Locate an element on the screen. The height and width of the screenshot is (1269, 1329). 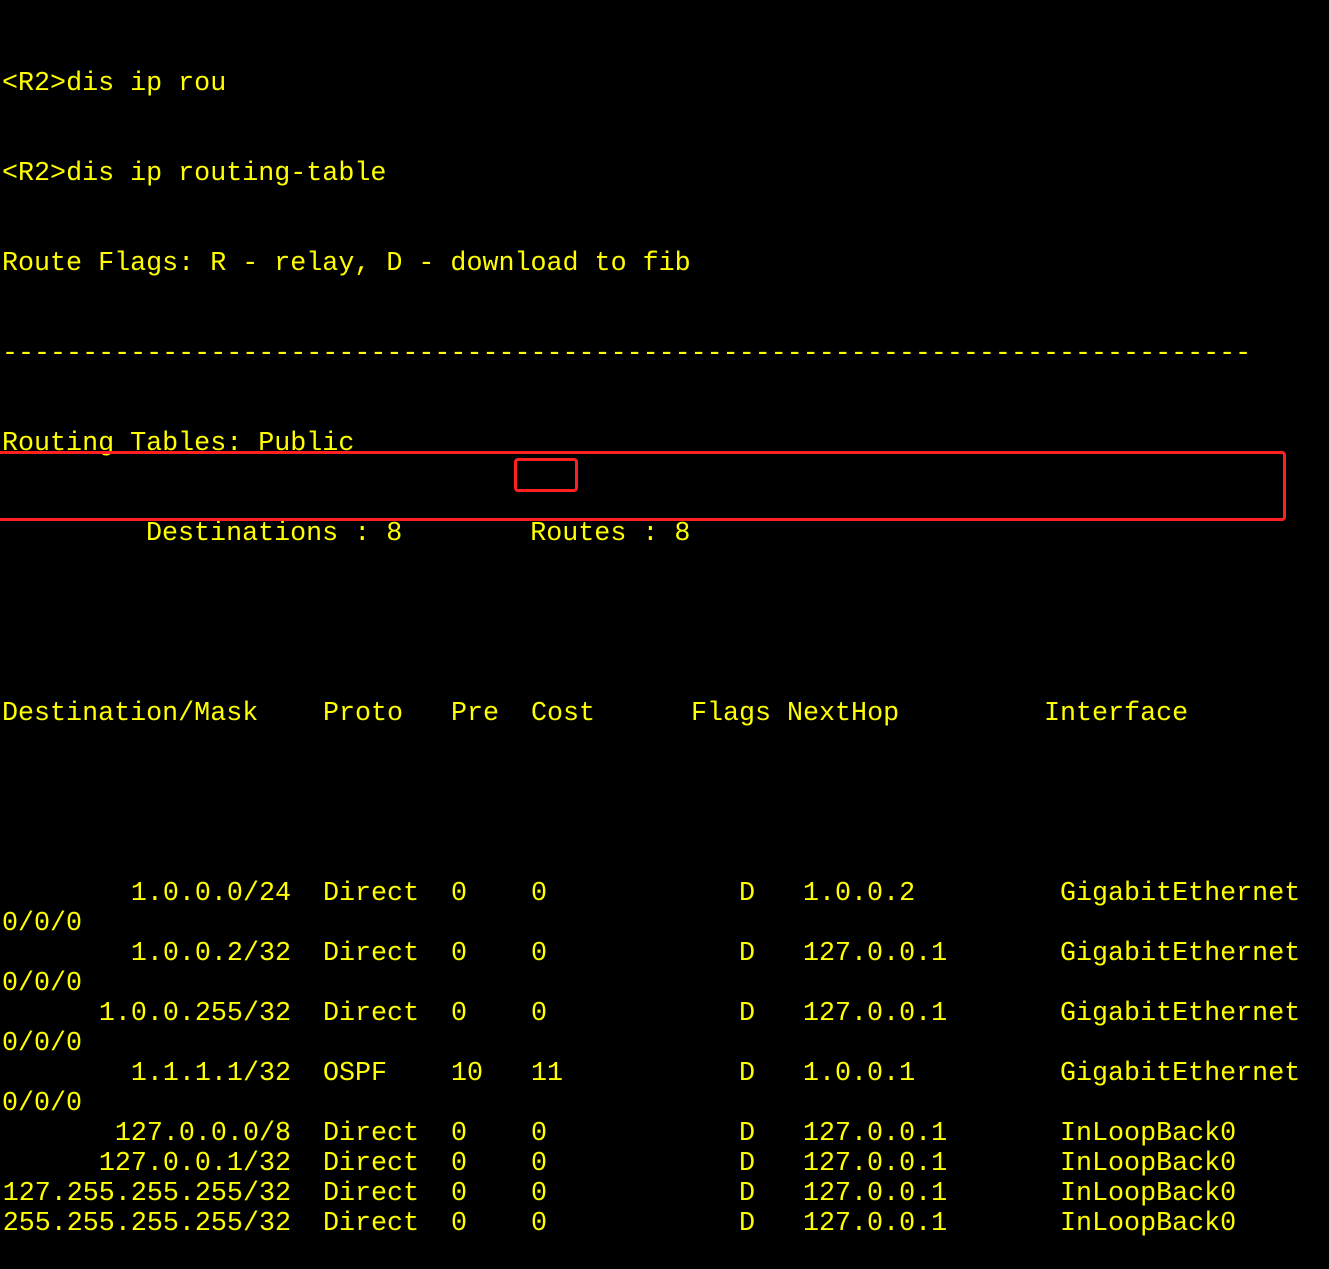
header-interface: Interface is located at coordinates (1116, 714).